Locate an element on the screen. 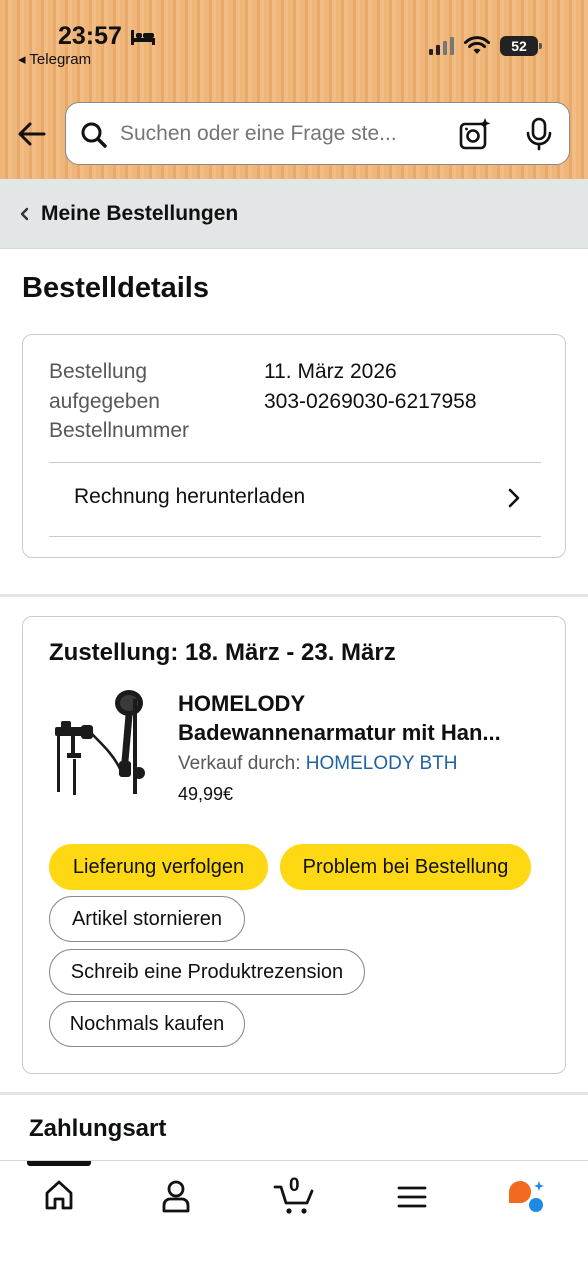 The height and width of the screenshot is (1280, 588). product-price: 49,99€ is located at coordinates (206, 794).